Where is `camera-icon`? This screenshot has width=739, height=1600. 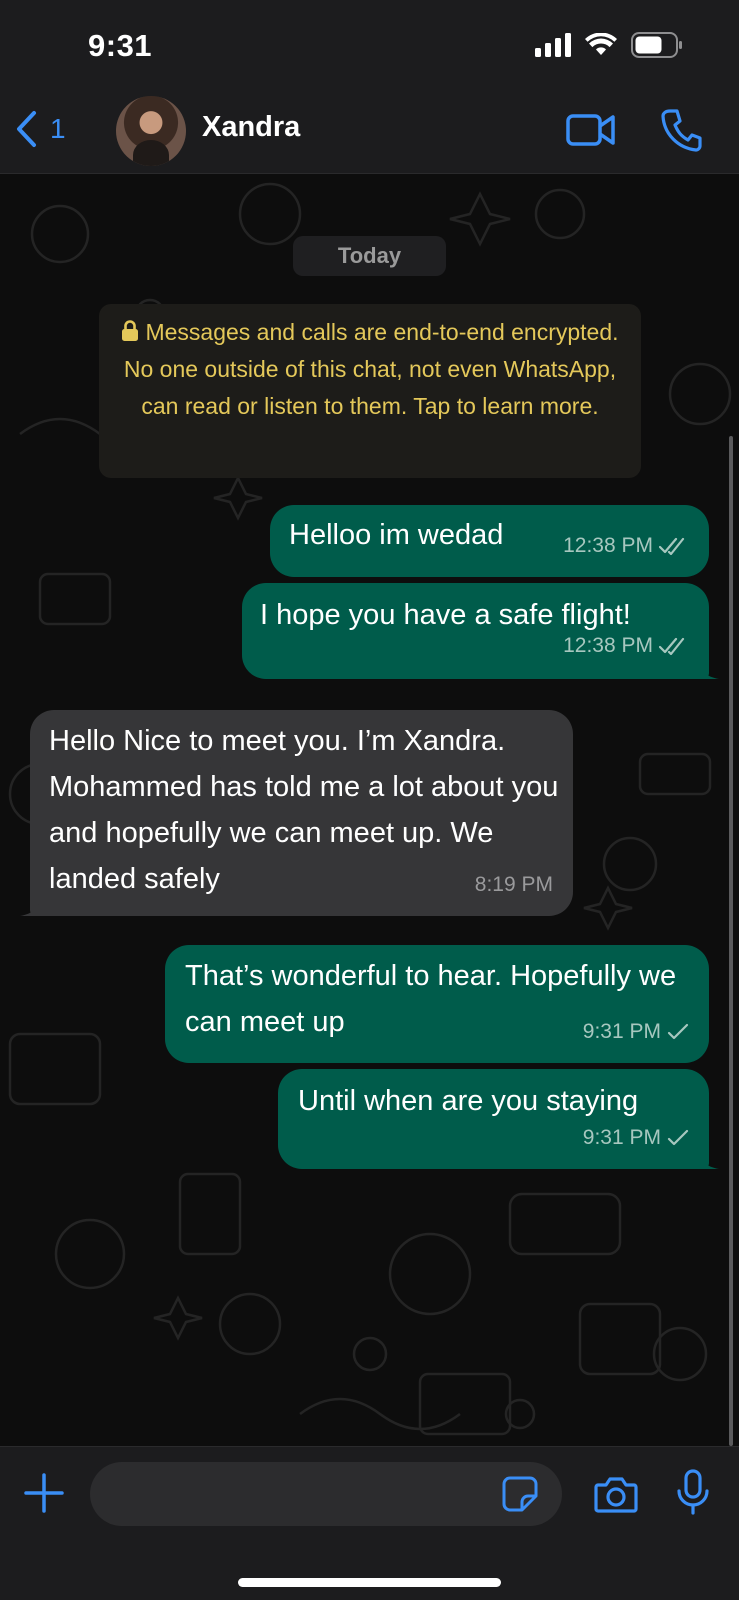
camera-icon is located at coordinates (616, 1495).